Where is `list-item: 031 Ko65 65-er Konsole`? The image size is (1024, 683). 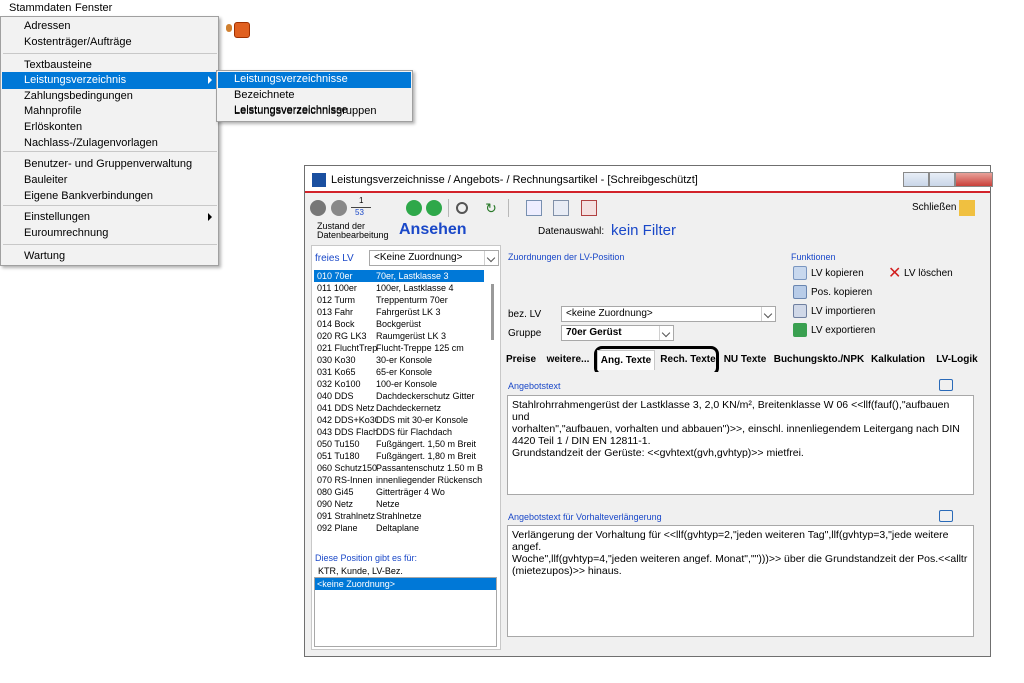 list-item: 031 Ko65 65-er Konsole is located at coordinates (399, 372).